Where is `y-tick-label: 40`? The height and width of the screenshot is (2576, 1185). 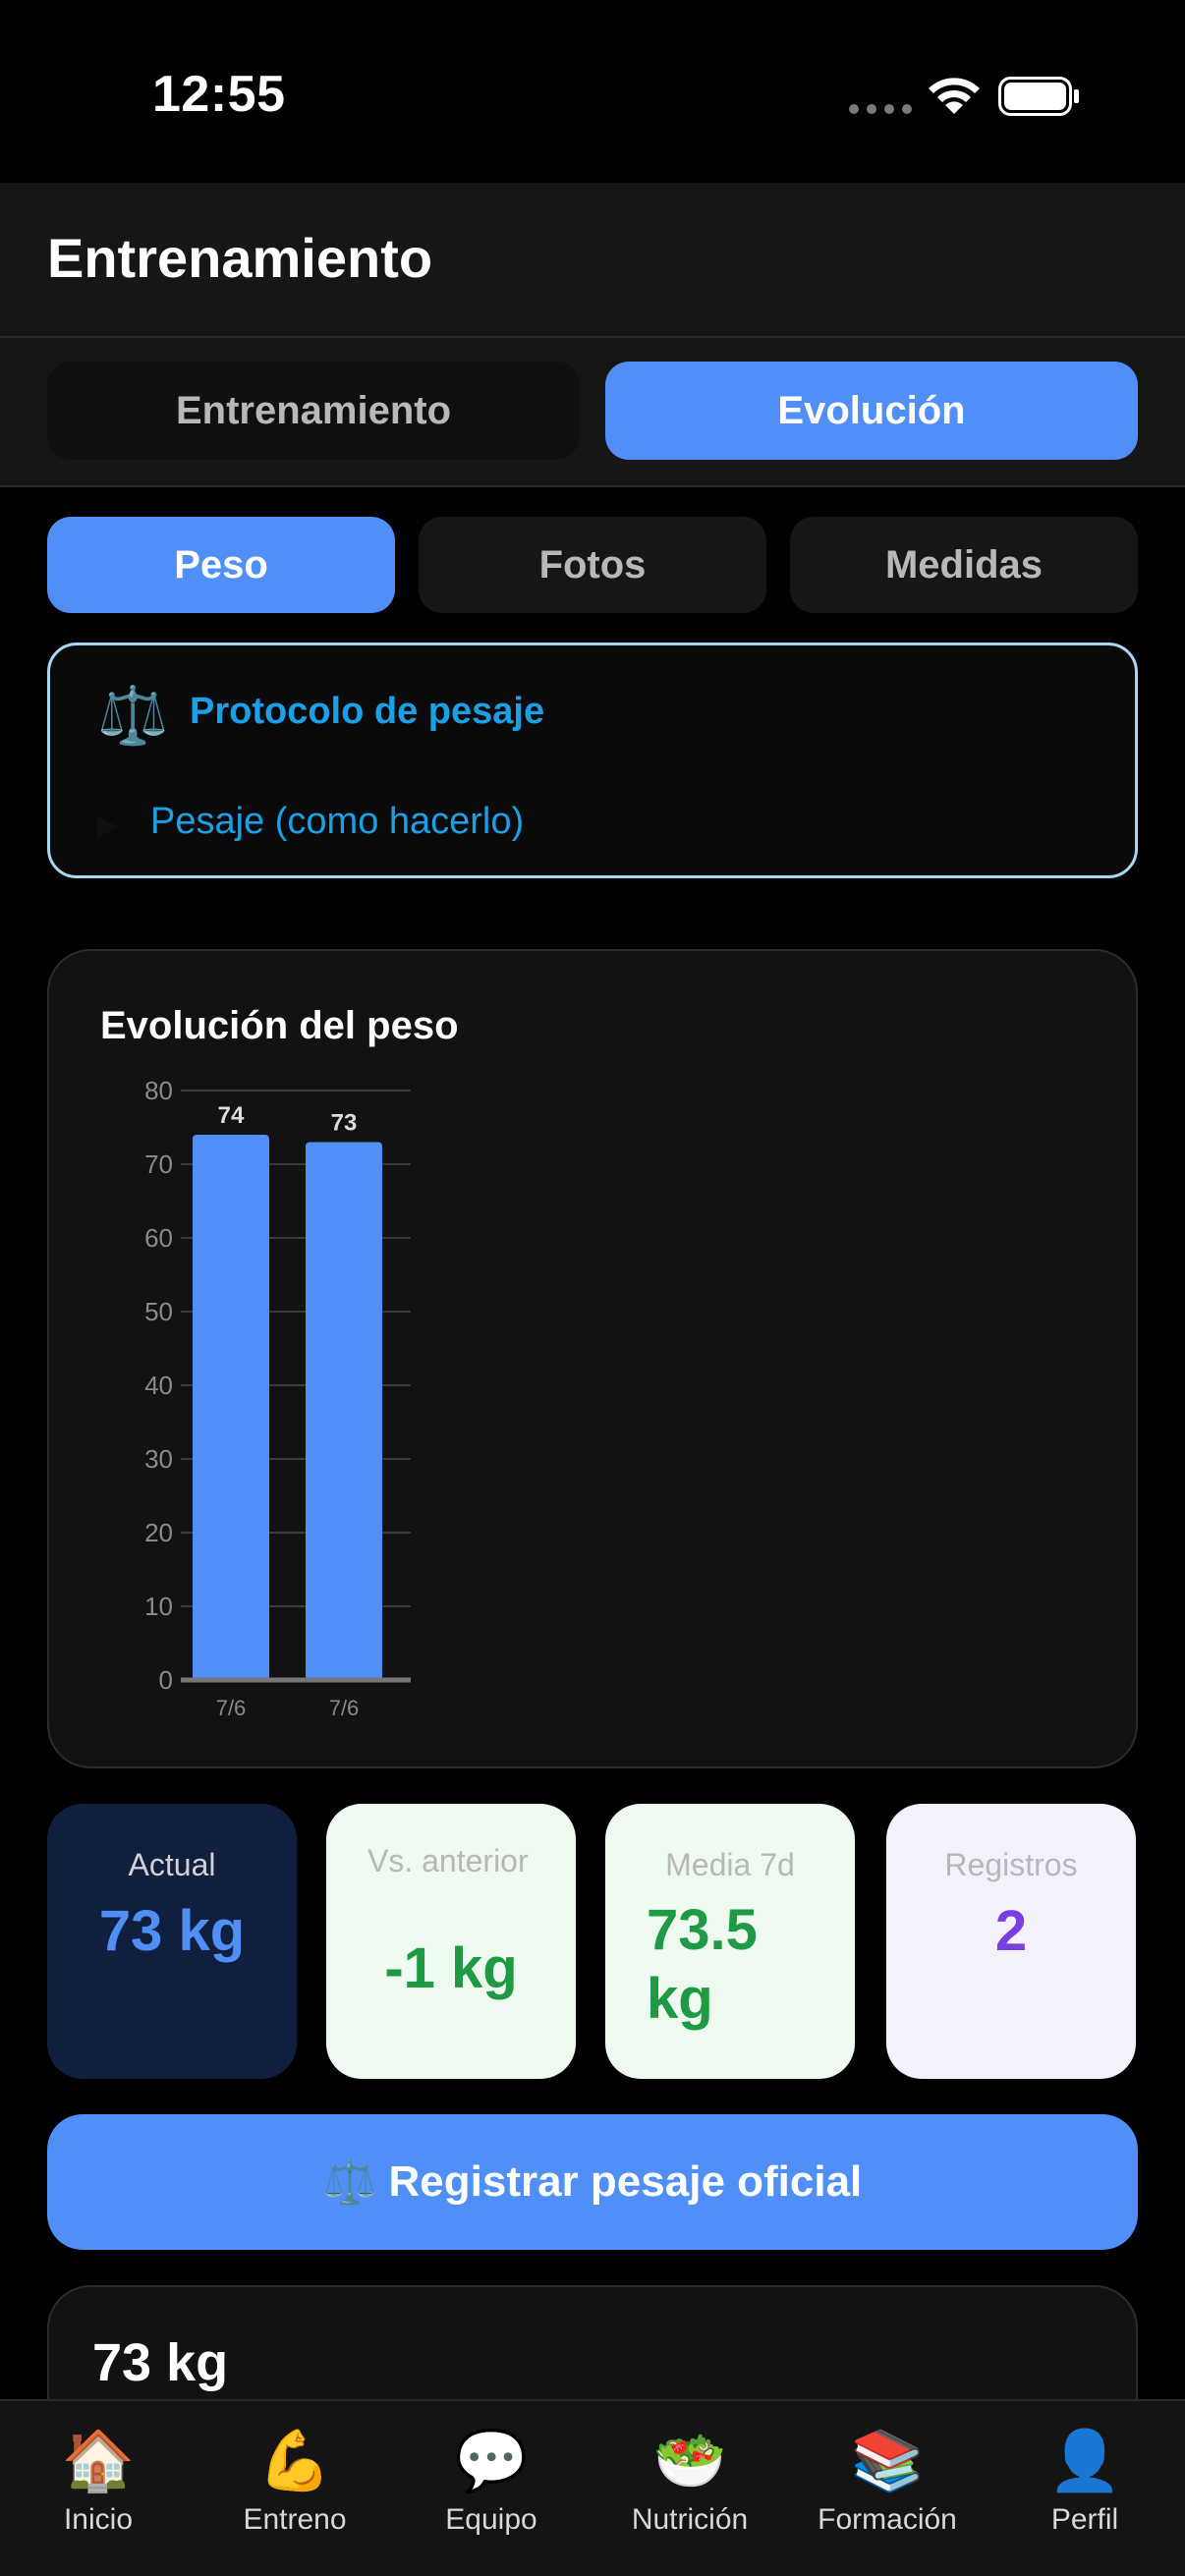
y-tick-label: 40 is located at coordinates (159, 1385).